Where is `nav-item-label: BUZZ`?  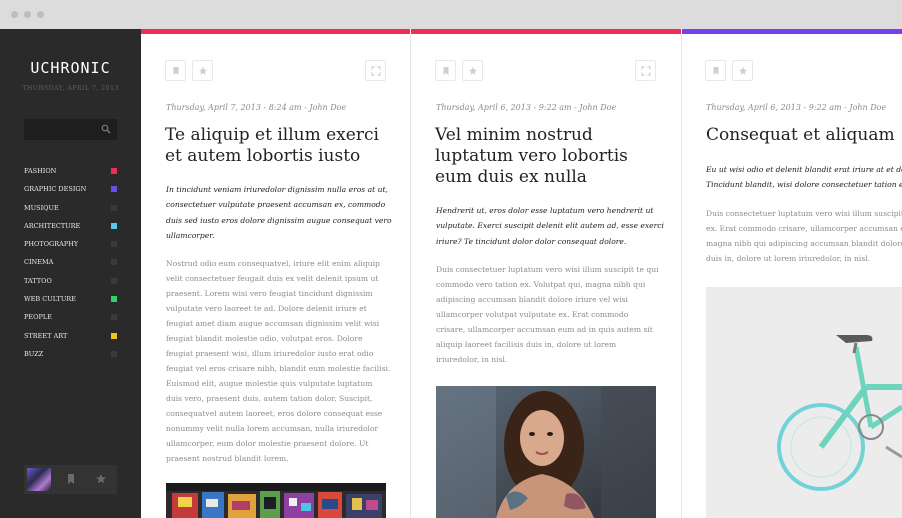
nav-item-label: BUZZ is located at coordinates (34, 353).